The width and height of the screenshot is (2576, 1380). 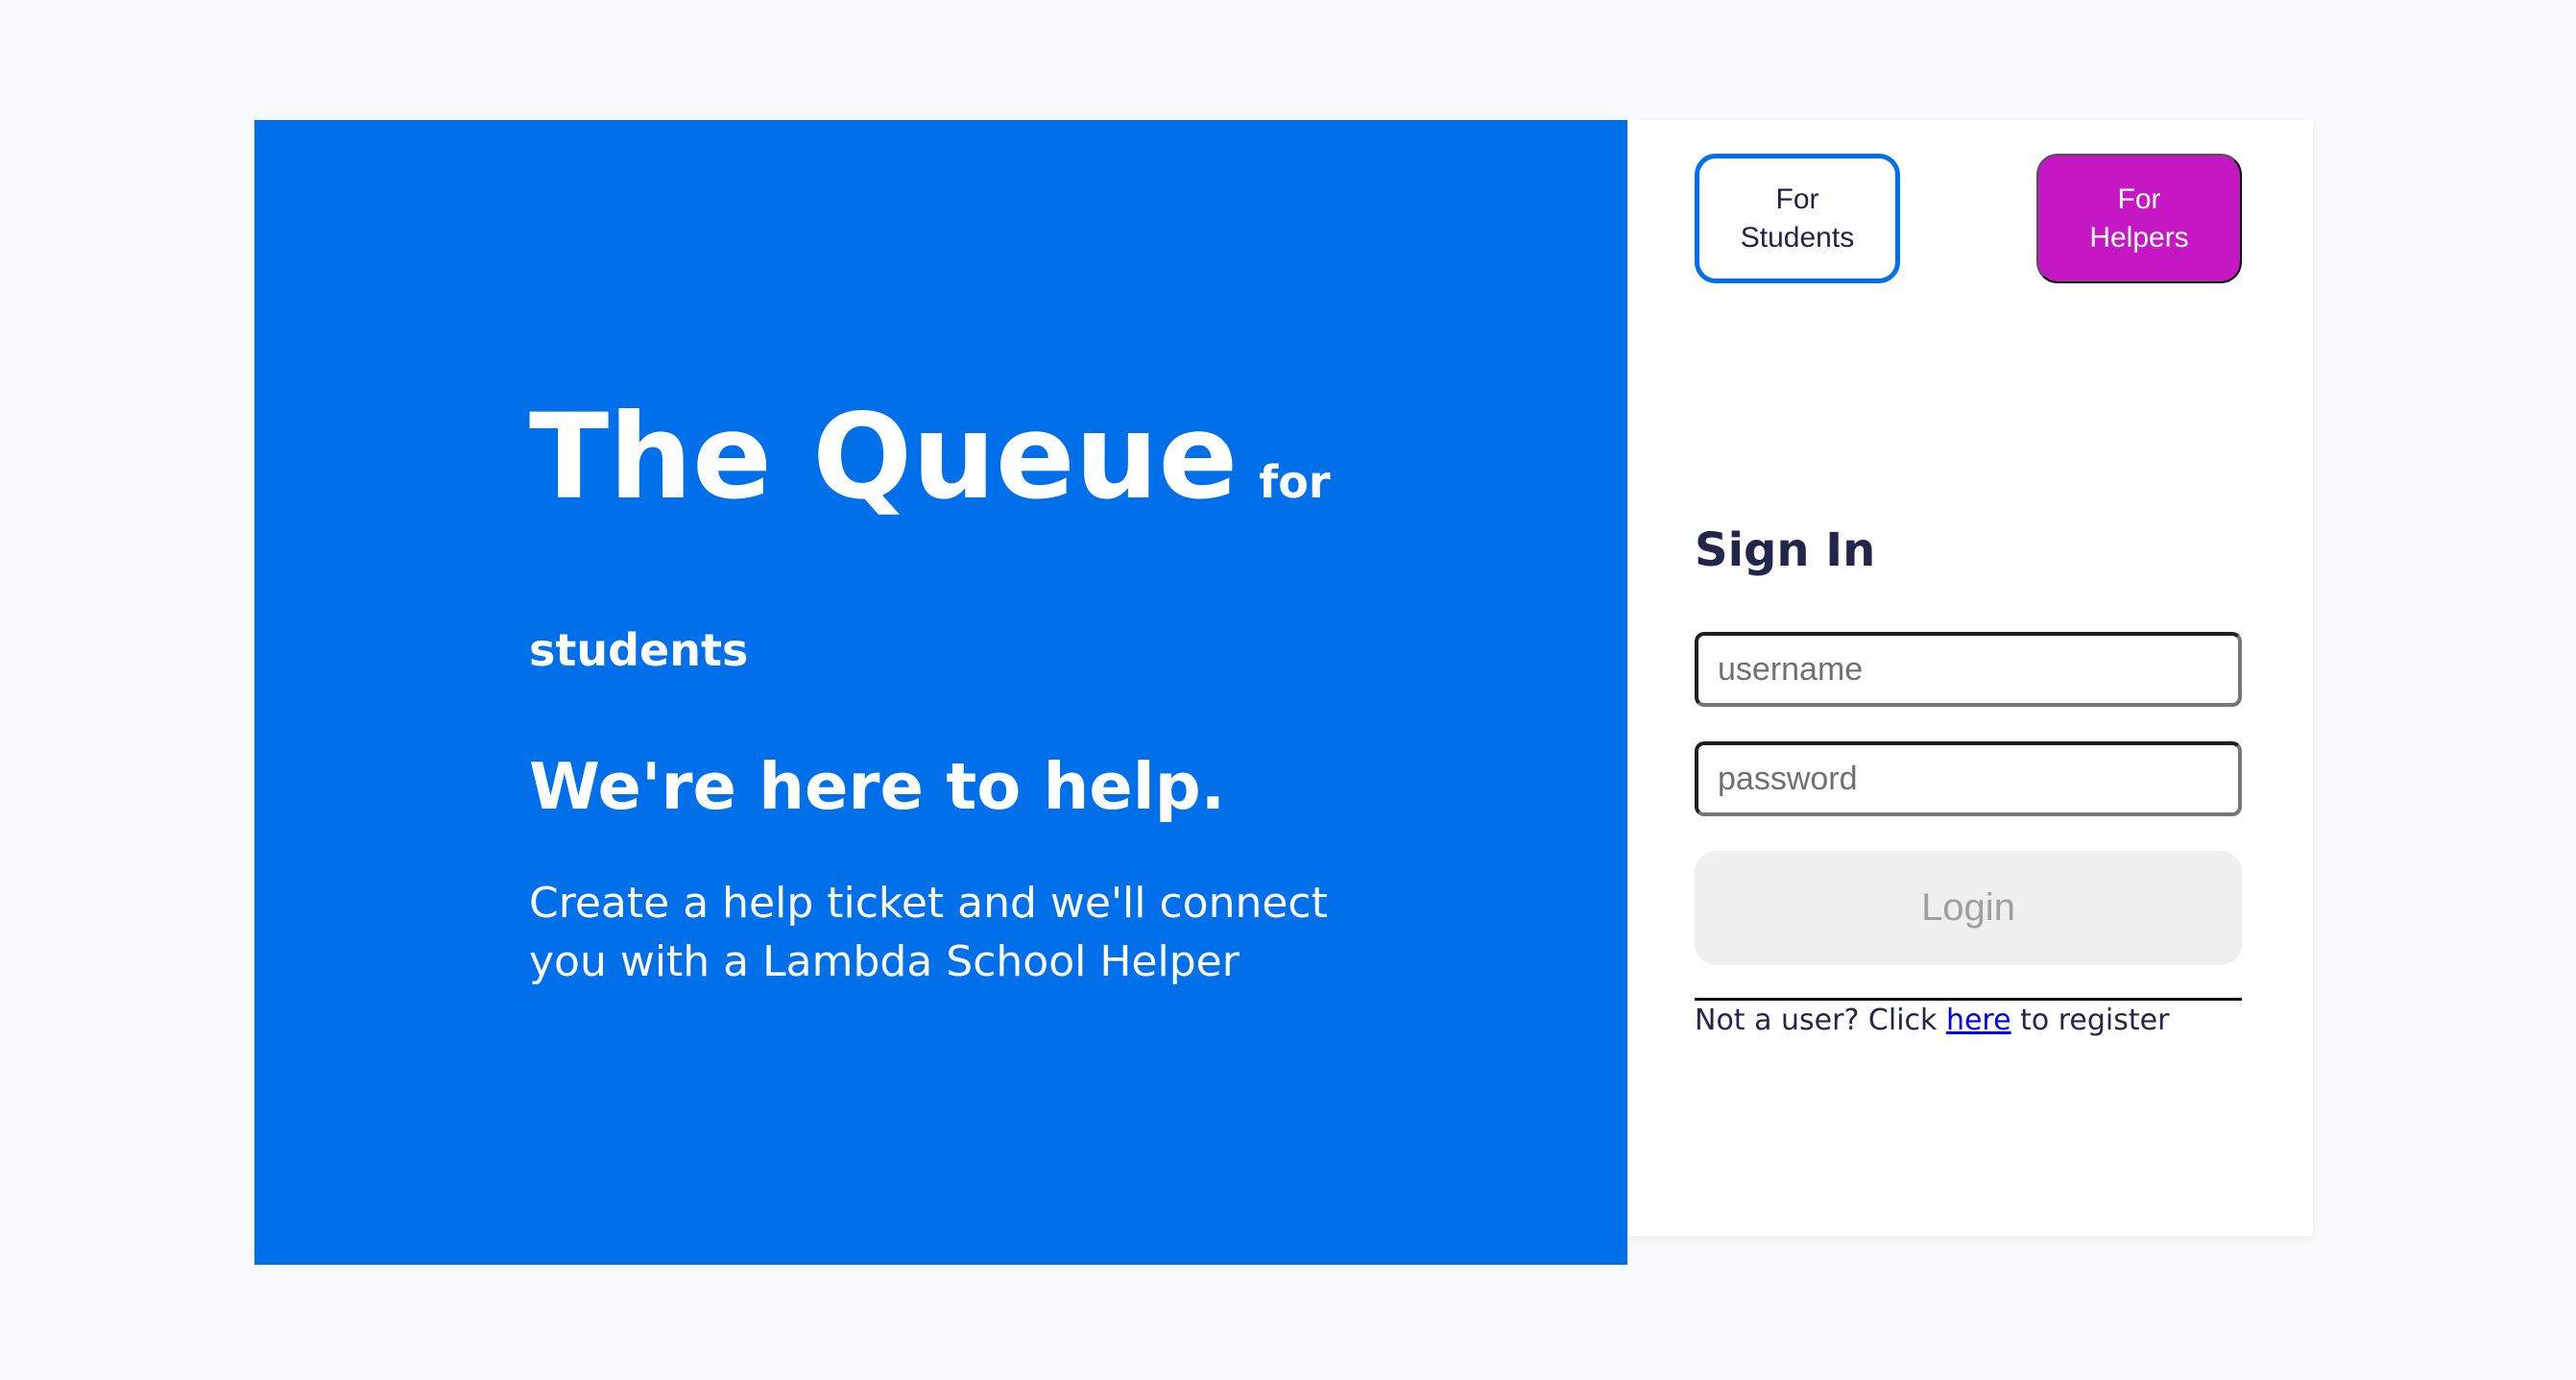 I want to click on for-helpers-button: For Helpers, so click(x=2139, y=219).